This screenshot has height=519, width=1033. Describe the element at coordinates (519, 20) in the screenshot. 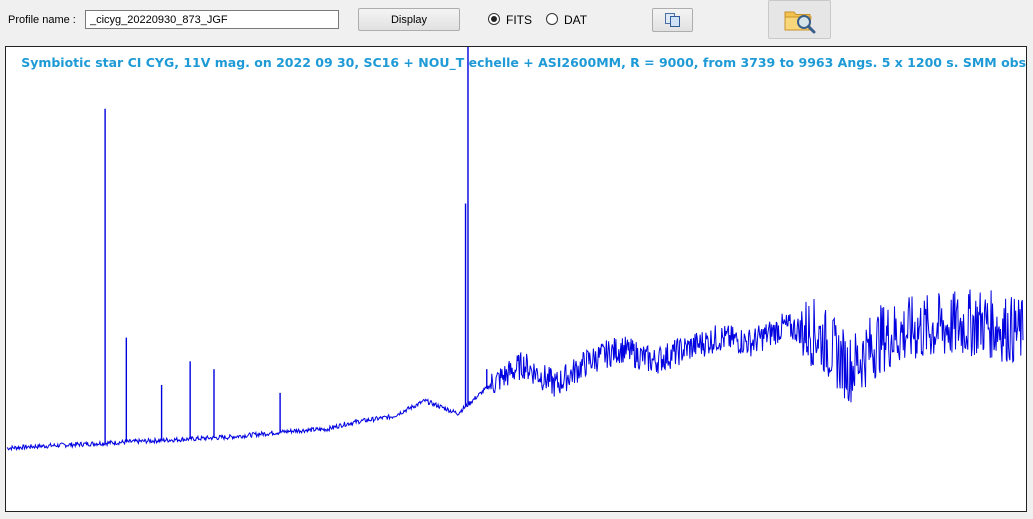

I see `fits-radio-label: FITS` at that location.